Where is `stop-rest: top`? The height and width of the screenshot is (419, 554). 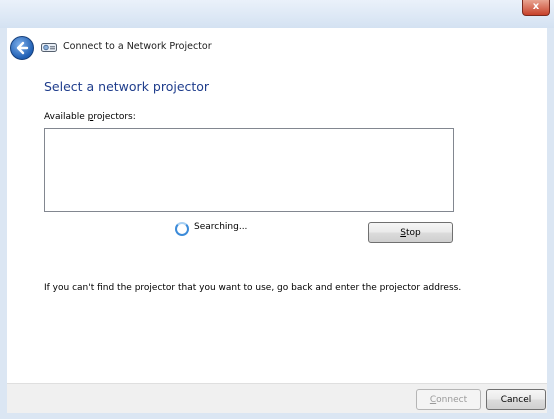 stop-rest: top is located at coordinates (413, 233).